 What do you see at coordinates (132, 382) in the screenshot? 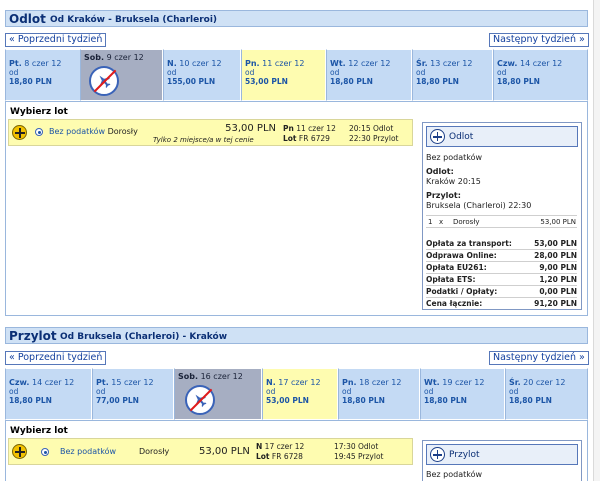
I see `day-date: 15 czer 12` at bounding box center [132, 382].